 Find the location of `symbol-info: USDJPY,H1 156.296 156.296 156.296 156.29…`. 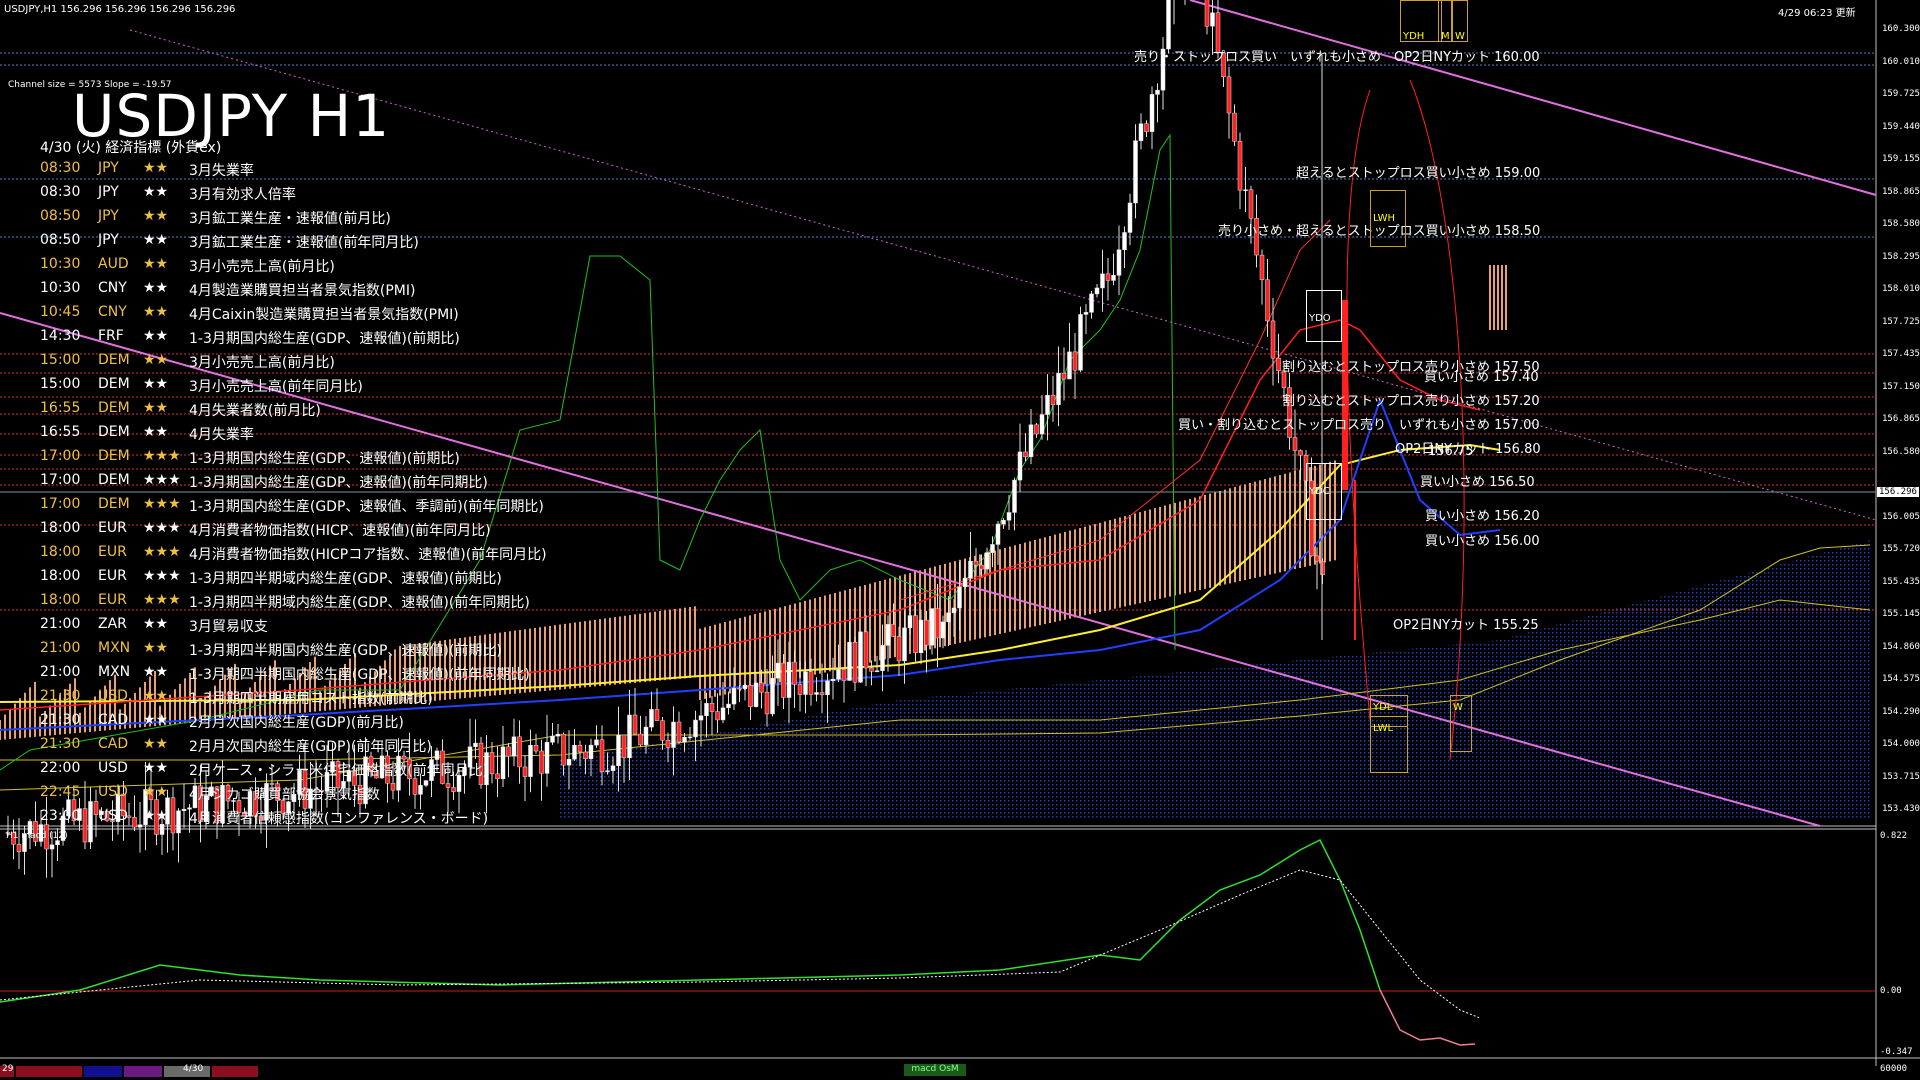

symbol-info: USDJPY,H1 156.296 156.296 156.296 156.29… is located at coordinates (120, 9).